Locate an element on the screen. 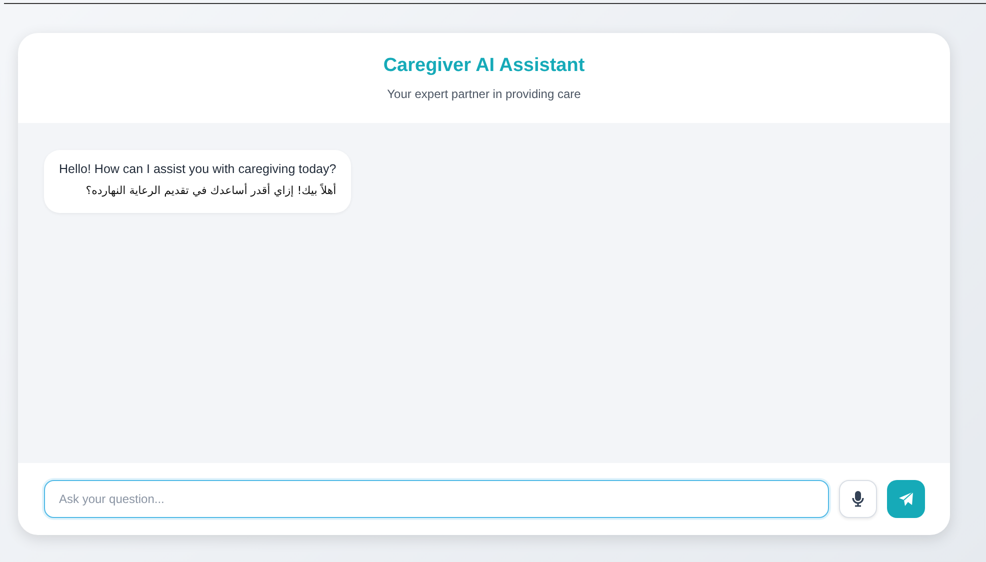 This screenshot has width=986, height=562. send-button is located at coordinates (906, 499).